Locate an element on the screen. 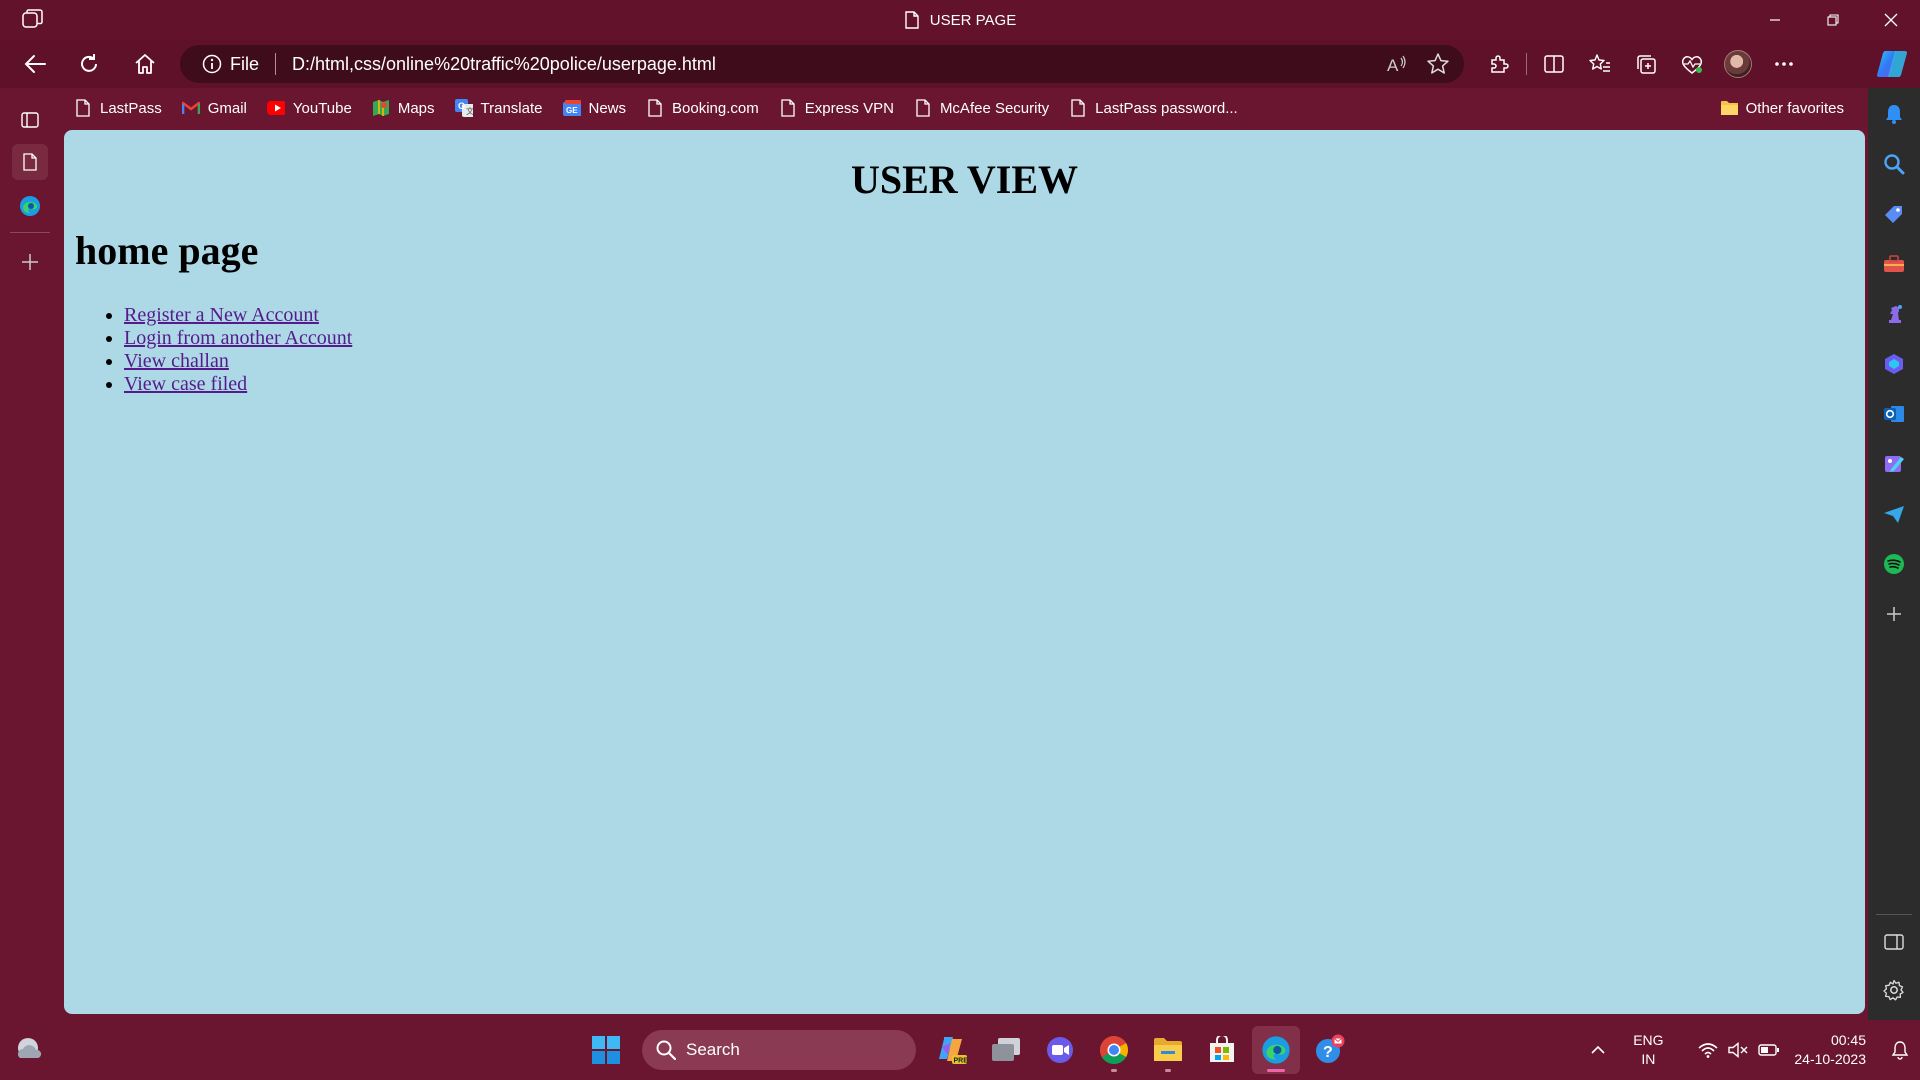 This screenshot has height=1080, width=1920. read-aloud-icon: A is located at coordinates (1397, 64).